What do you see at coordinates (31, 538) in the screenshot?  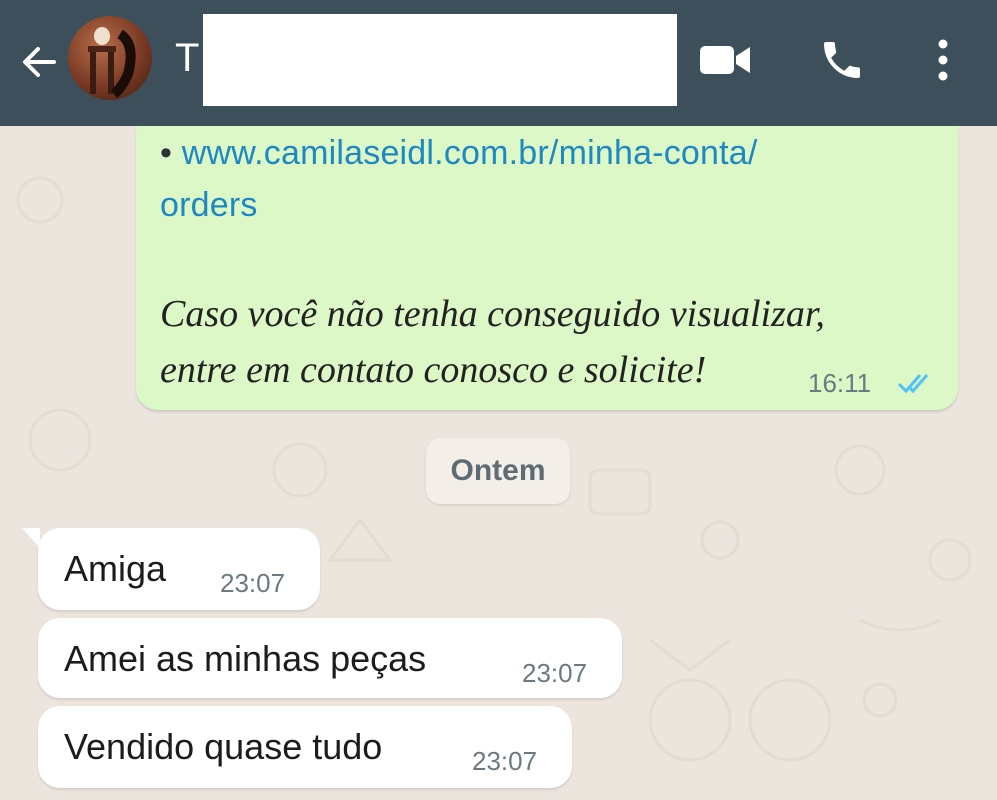 I see `incoming-bubble-tail` at bounding box center [31, 538].